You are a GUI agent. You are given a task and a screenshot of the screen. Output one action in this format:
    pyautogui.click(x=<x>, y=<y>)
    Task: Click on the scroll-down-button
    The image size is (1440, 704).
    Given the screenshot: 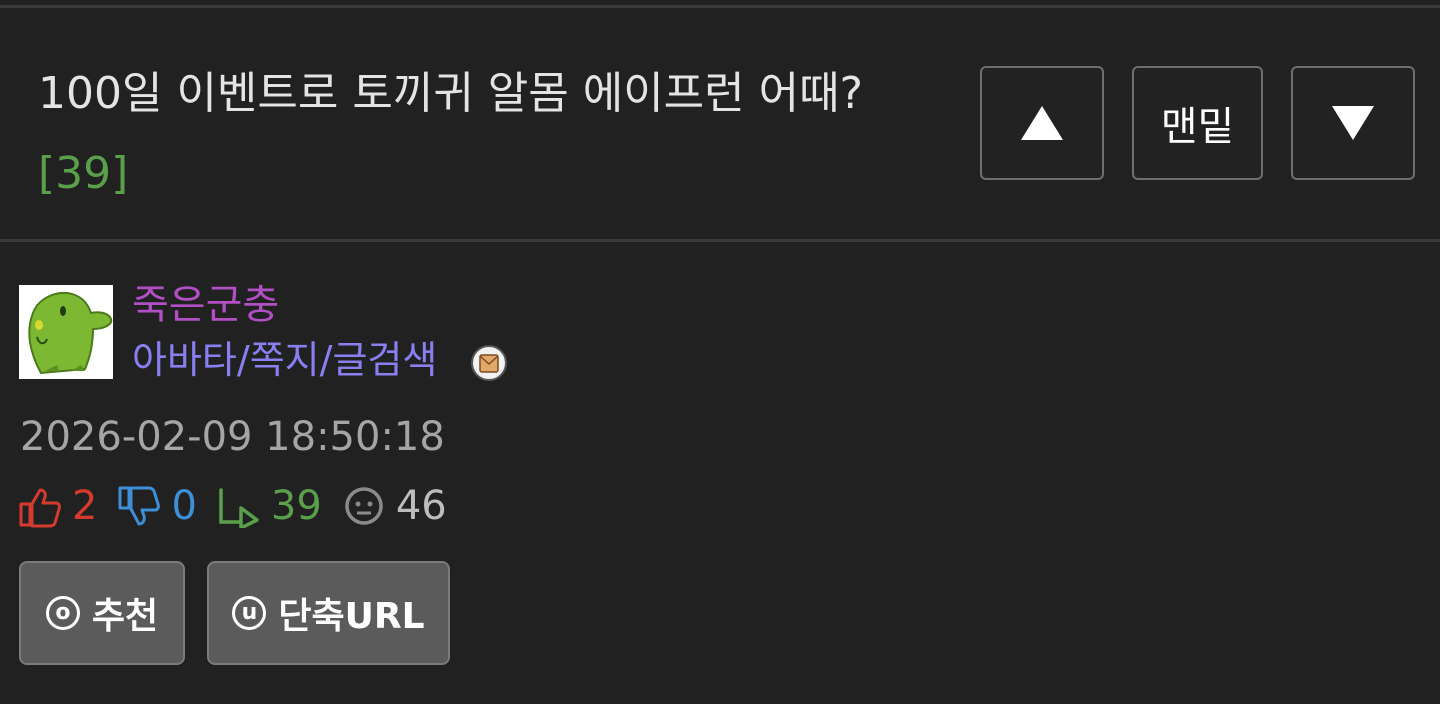 What is the action you would take?
    pyautogui.click(x=1353, y=123)
    